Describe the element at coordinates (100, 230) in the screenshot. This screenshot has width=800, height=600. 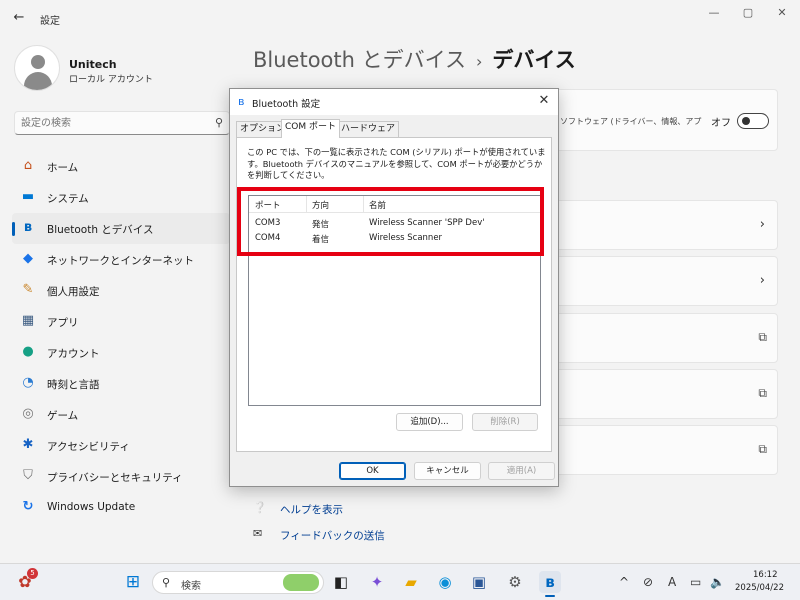
I see `sidebar-item-label: Bluetooth とデバイス` at that location.